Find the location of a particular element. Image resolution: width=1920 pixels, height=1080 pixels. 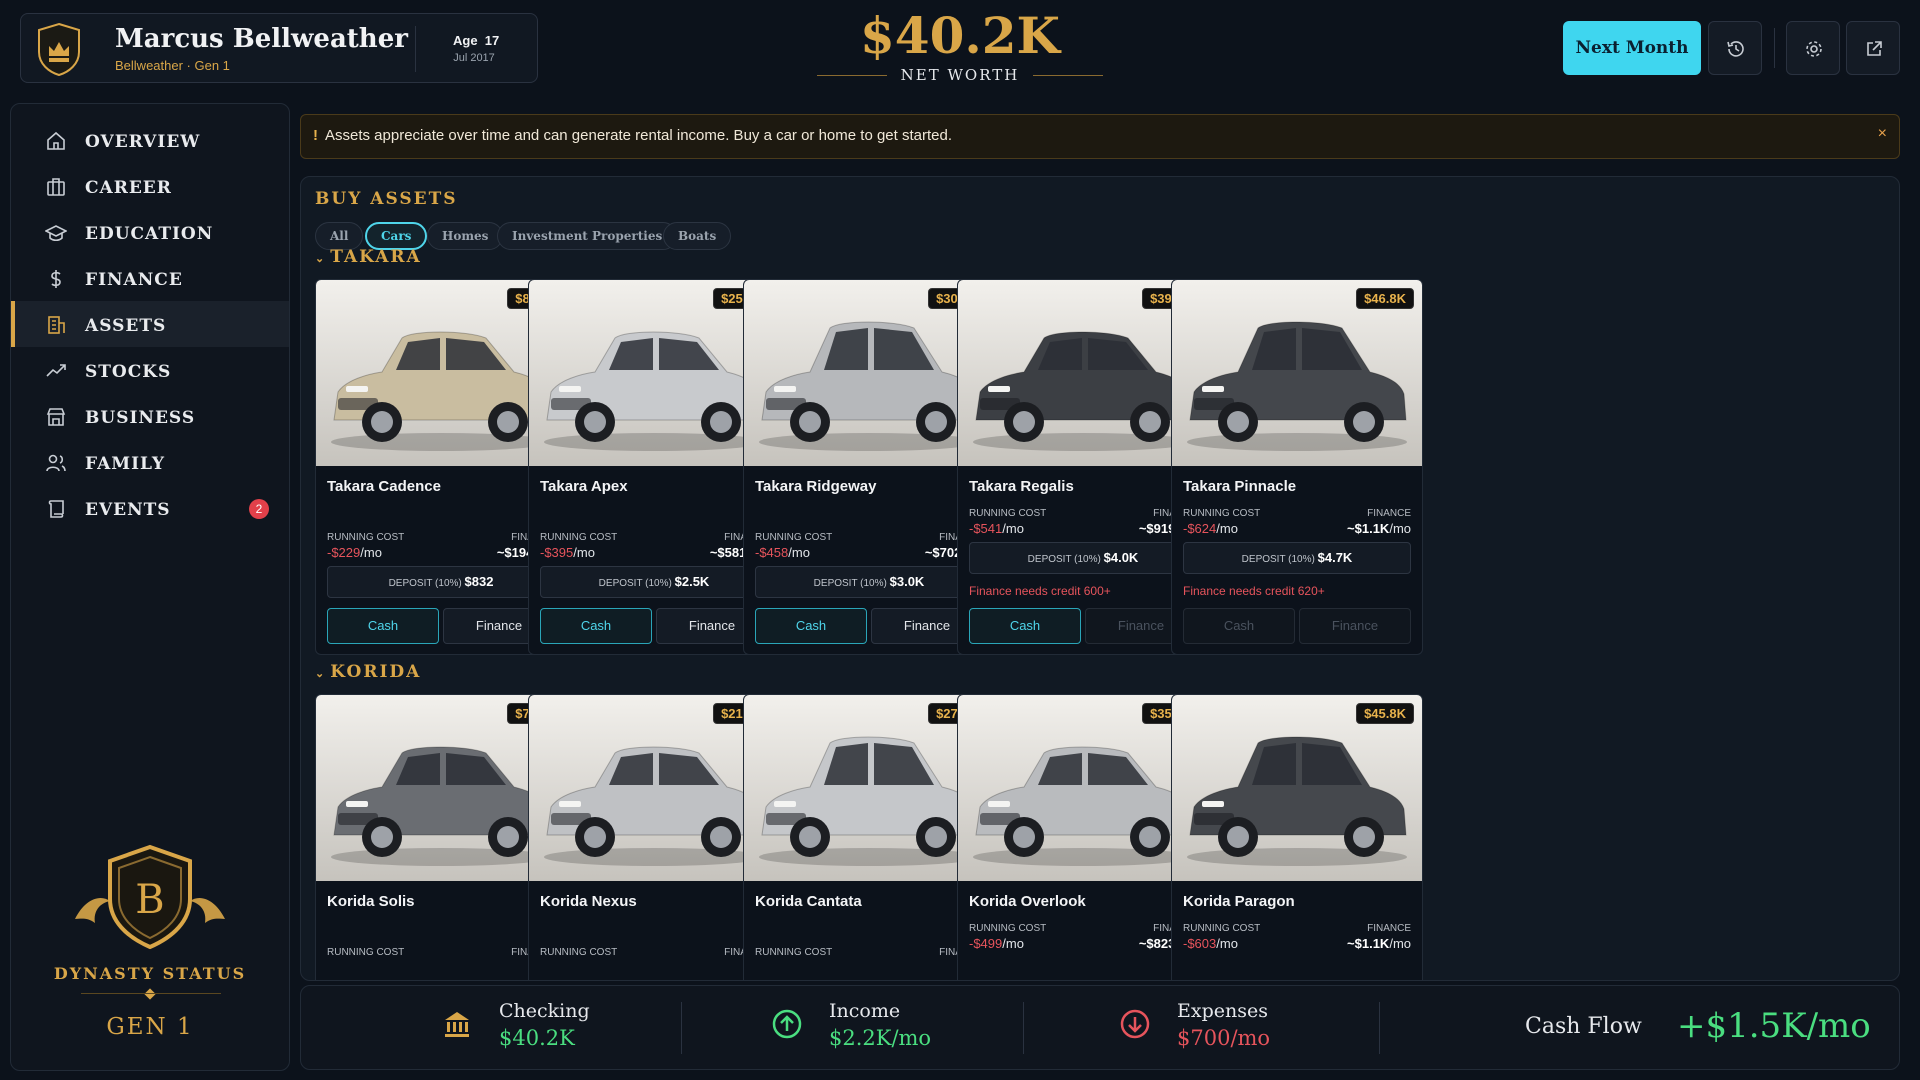

running-cost-value: -$395/mo is located at coordinates (567, 552).